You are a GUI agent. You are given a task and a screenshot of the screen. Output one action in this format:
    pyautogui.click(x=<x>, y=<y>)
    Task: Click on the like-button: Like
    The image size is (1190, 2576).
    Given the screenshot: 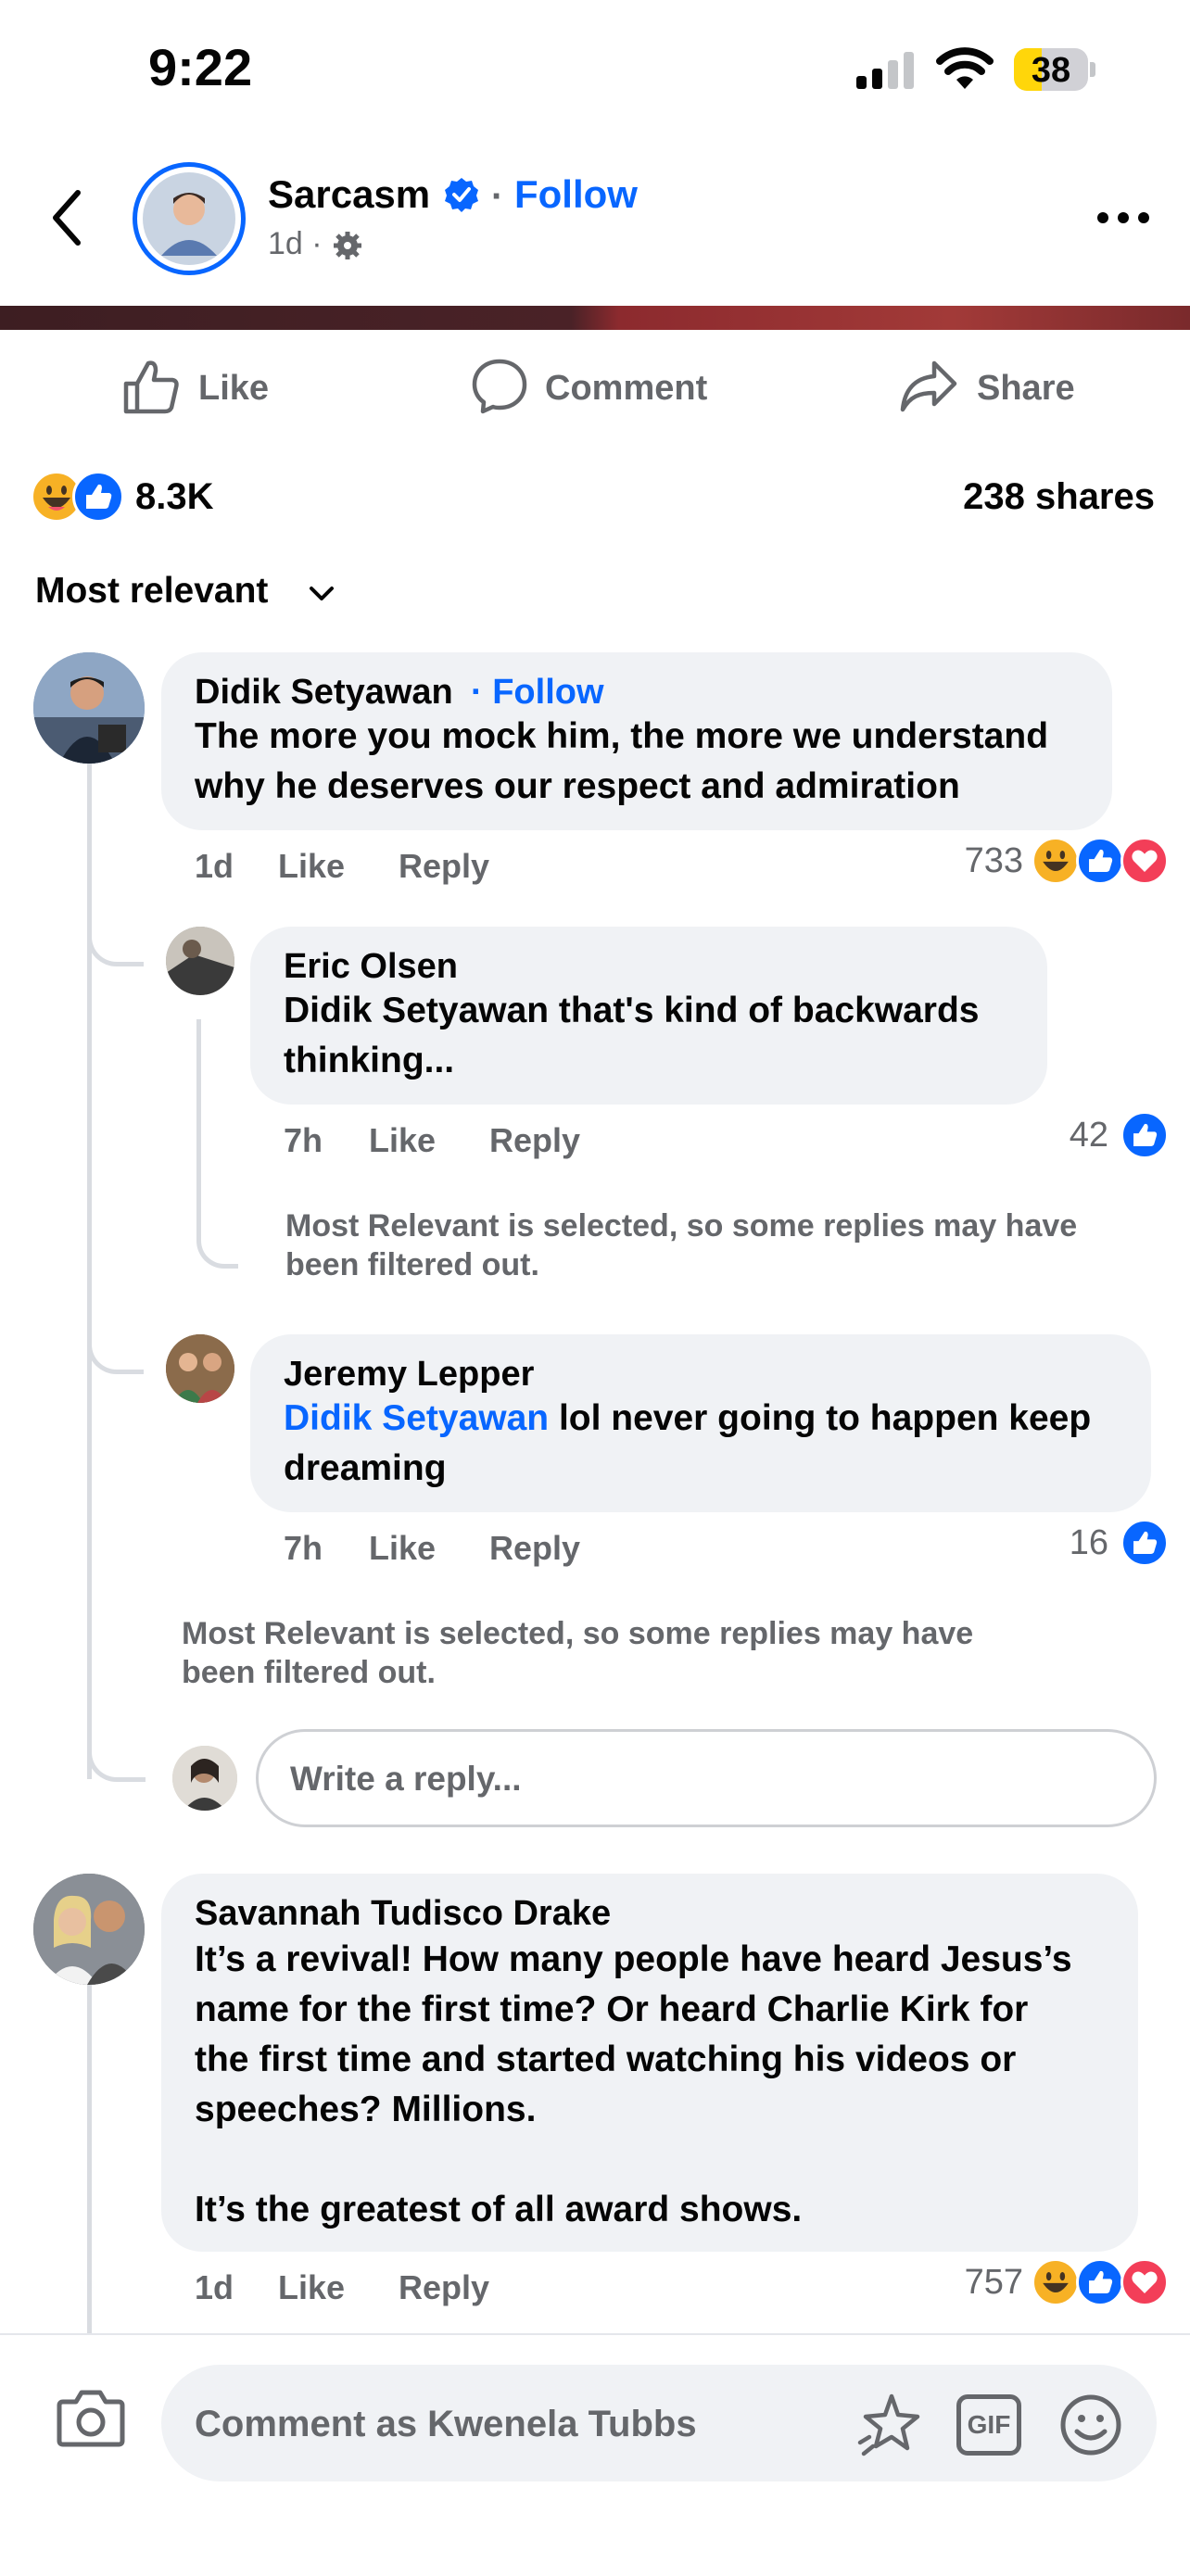 What is the action you would take?
    pyautogui.click(x=203, y=386)
    